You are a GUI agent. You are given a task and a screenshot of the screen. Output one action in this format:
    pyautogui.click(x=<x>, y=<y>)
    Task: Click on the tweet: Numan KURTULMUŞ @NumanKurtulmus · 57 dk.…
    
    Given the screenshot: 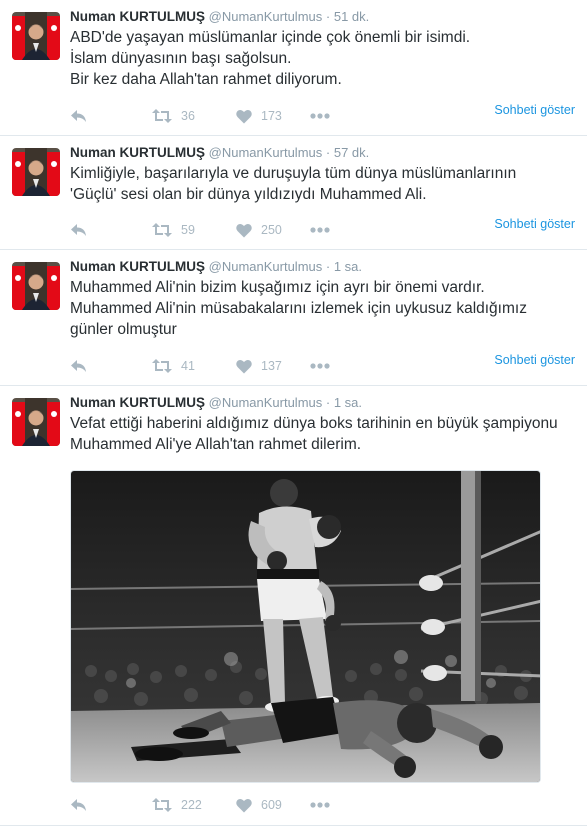 What is the action you would take?
    pyautogui.click(x=293, y=193)
    